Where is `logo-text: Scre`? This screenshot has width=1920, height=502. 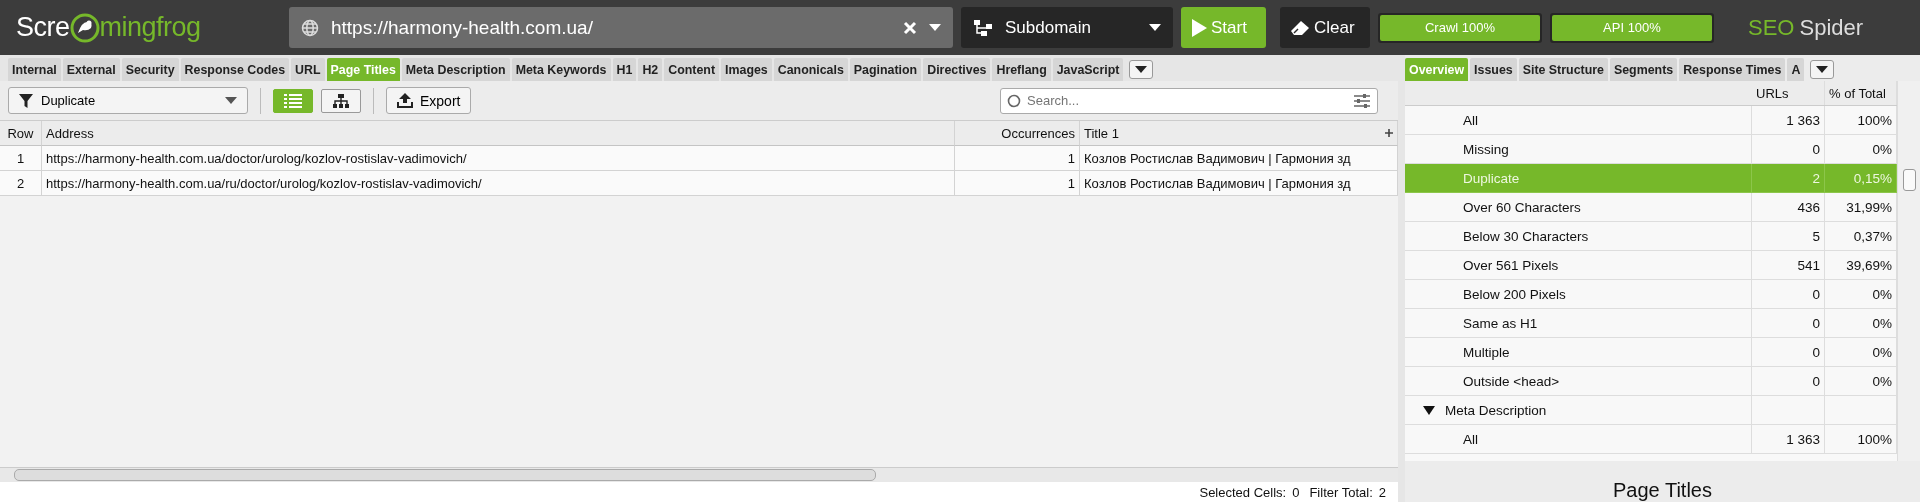 logo-text: Scre is located at coordinates (43, 27).